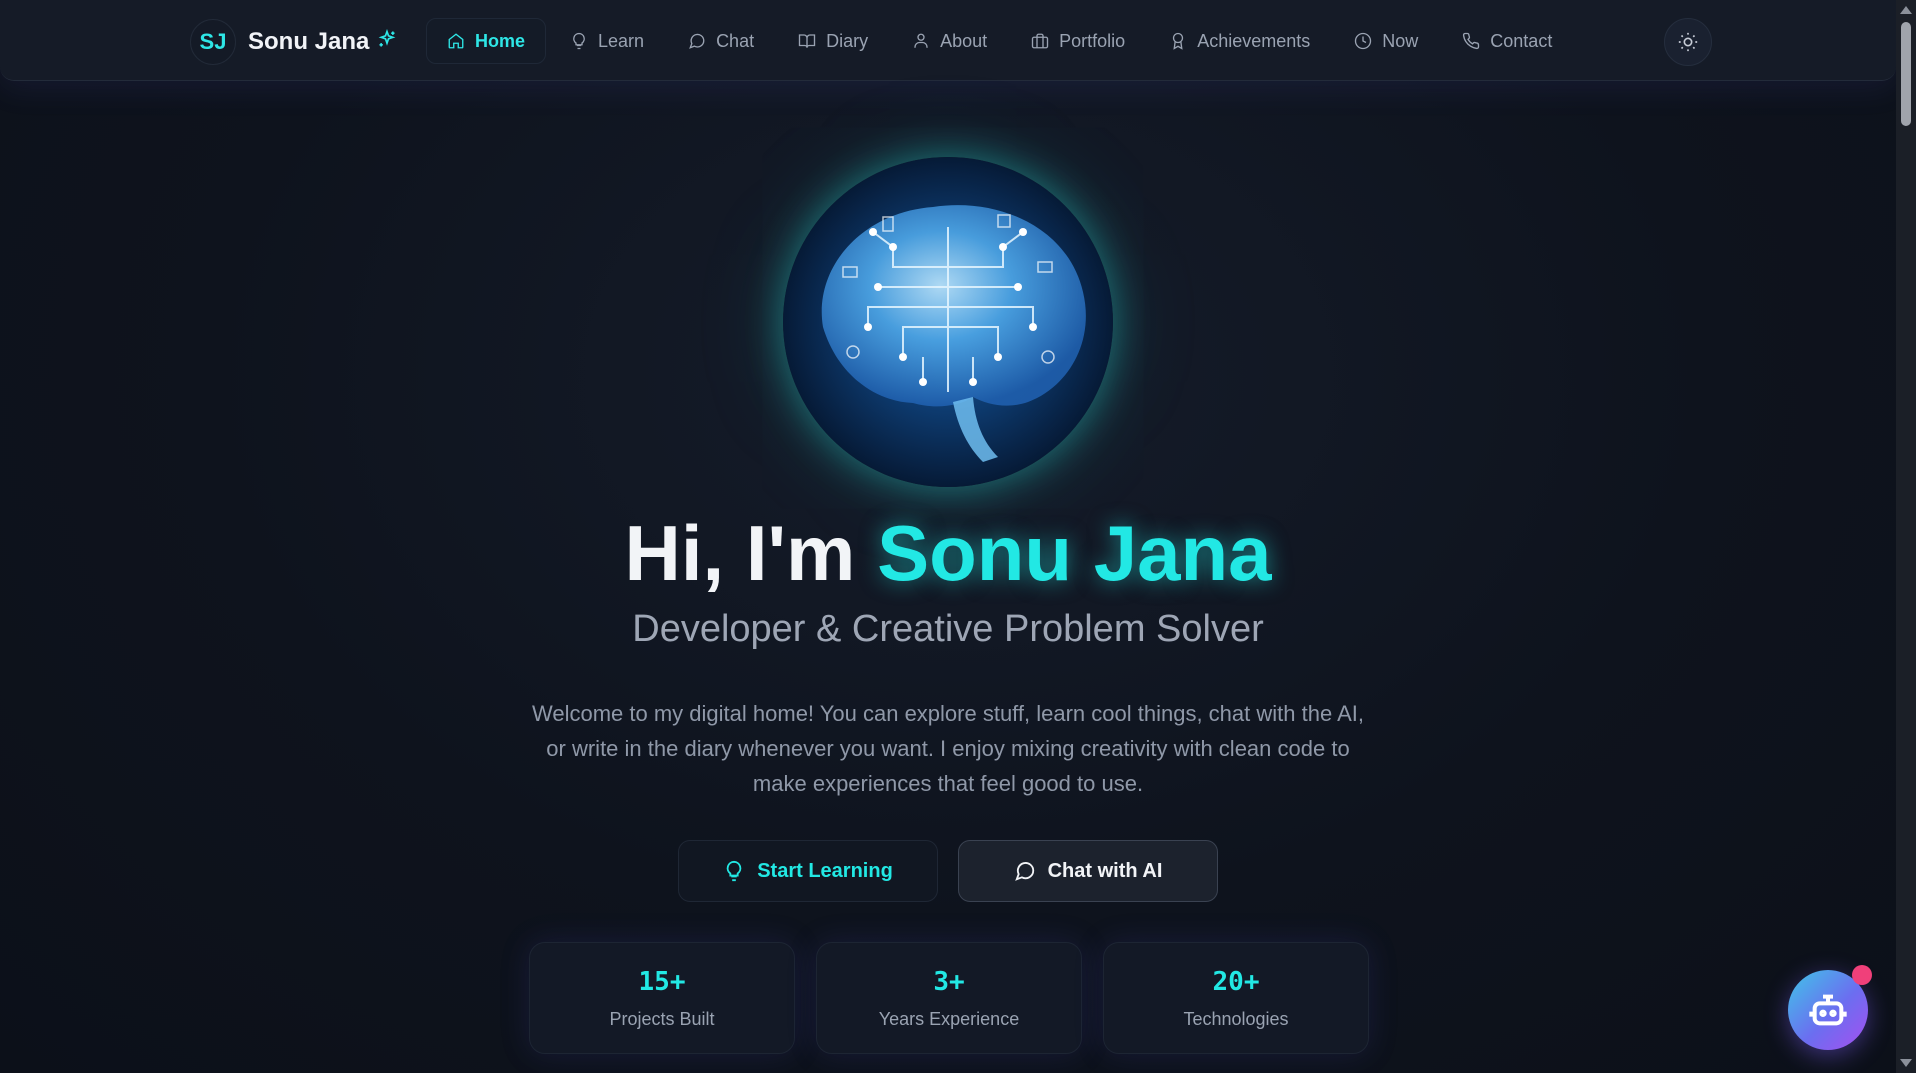 The image size is (1916, 1073). I want to click on hero-title-name: Sonu Jana, so click(1074, 553).